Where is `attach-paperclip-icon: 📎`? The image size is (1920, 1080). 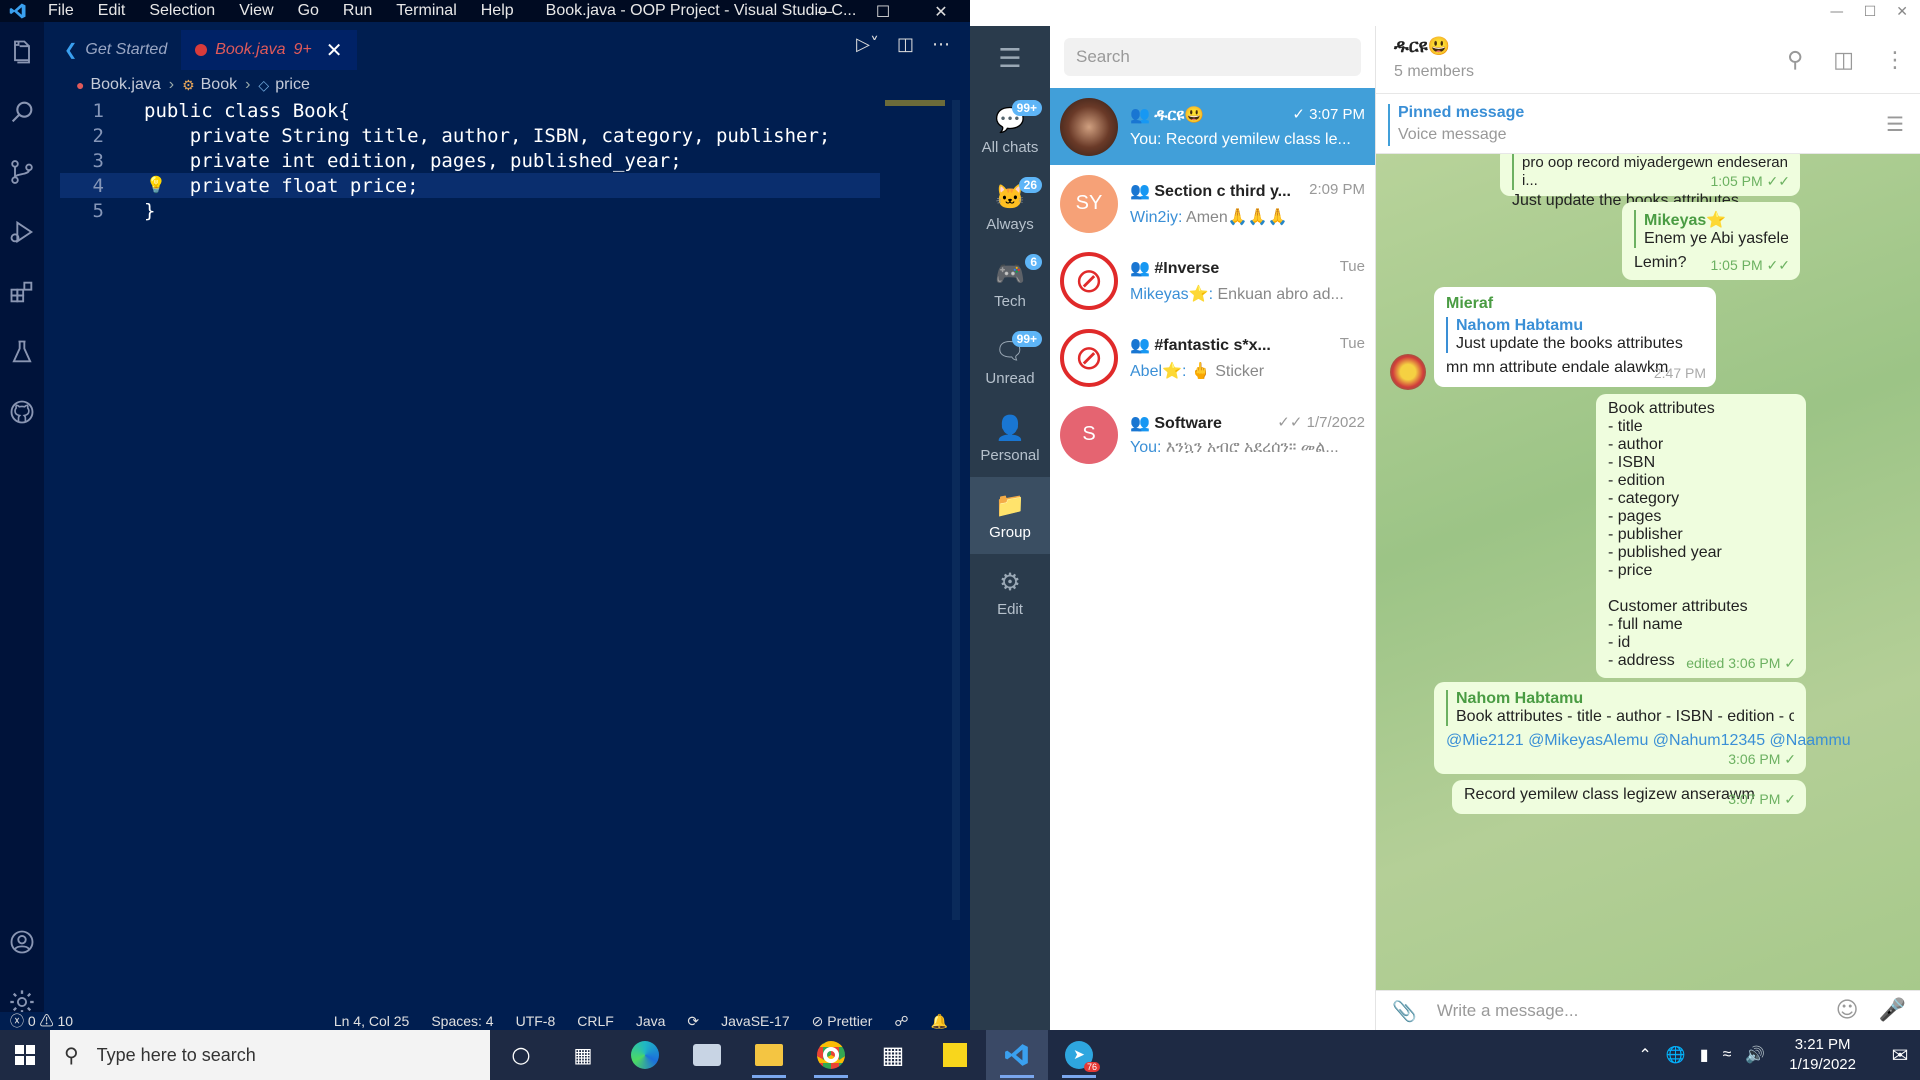 attach-paperclip-icon: 📎 is located at coordinates (1404, 1011).